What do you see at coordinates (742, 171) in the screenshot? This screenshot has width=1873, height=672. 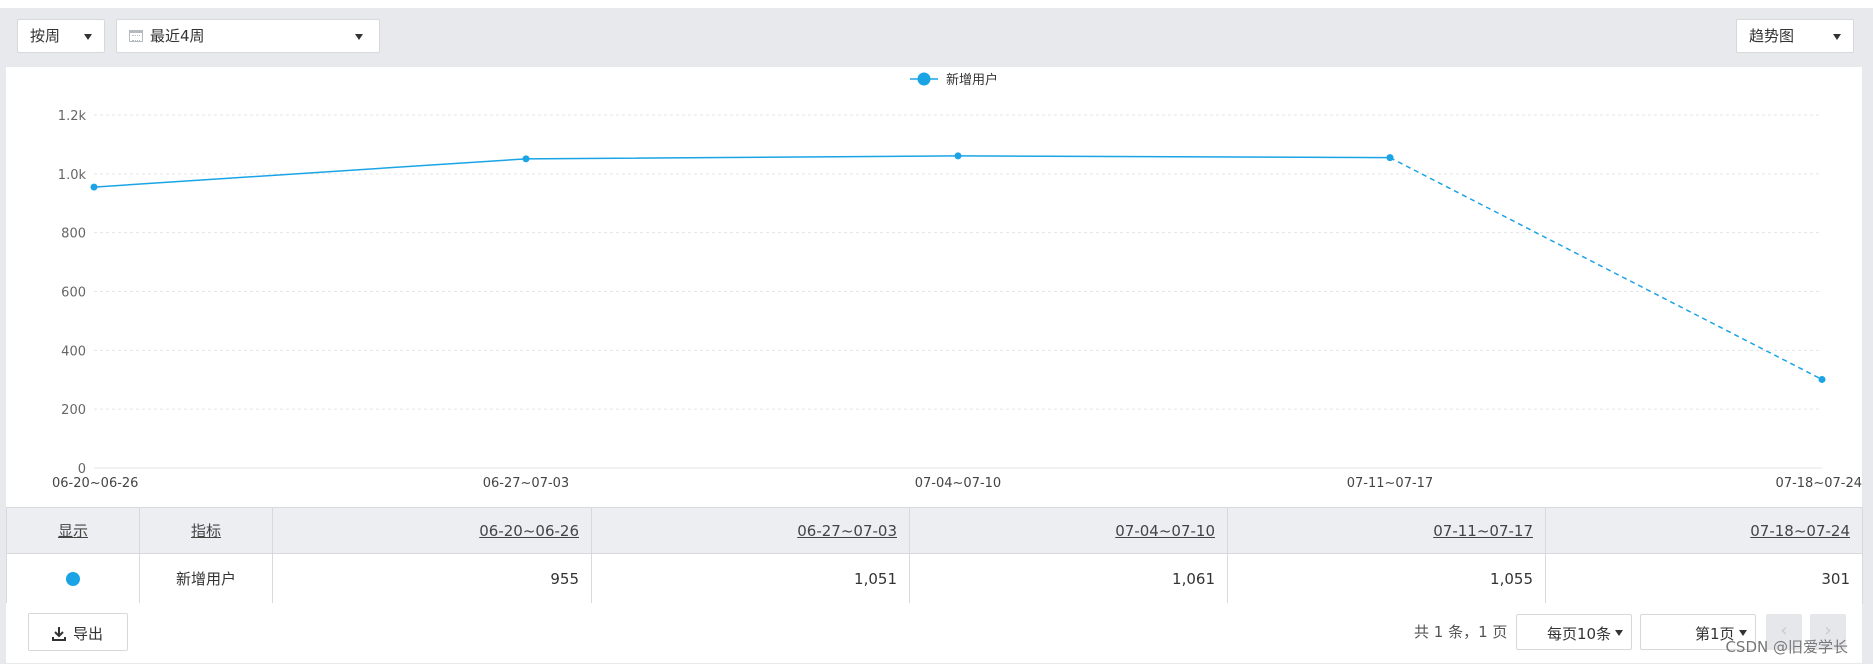 I see `series-line` at bounding box center [742, 171].